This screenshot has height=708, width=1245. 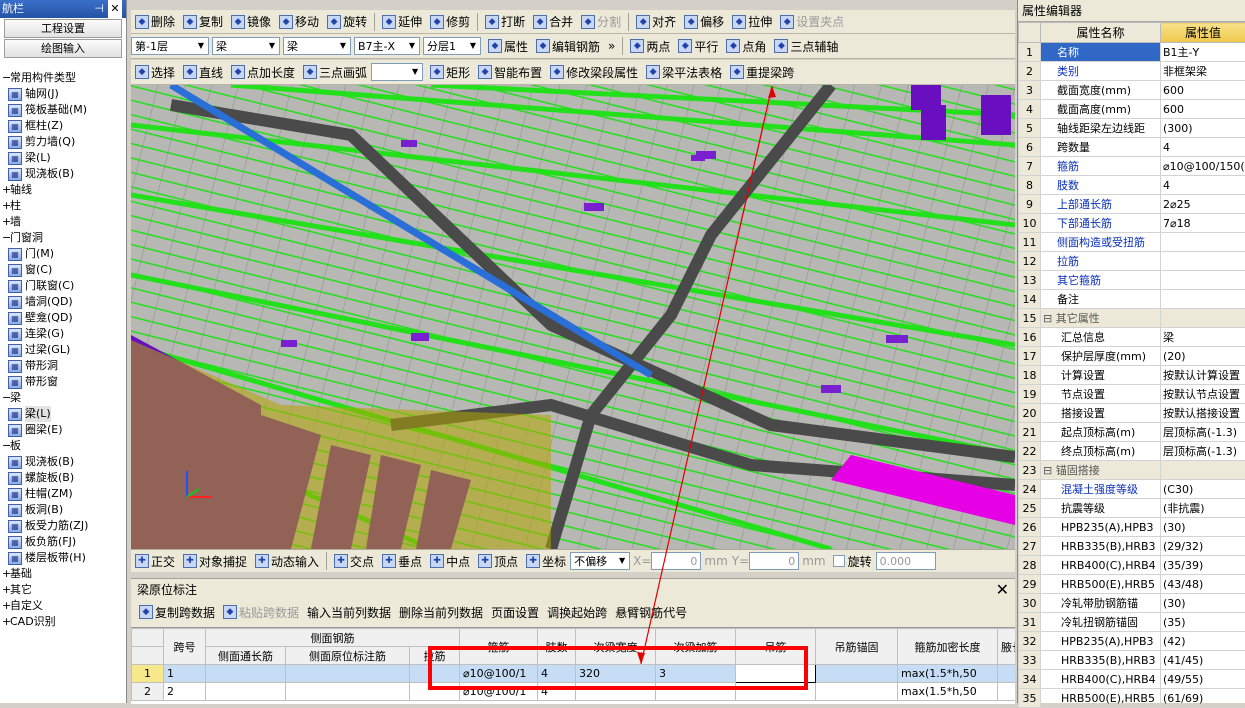 I want to click on tree-item: ▦梁(L), so click(x=63, y=158).